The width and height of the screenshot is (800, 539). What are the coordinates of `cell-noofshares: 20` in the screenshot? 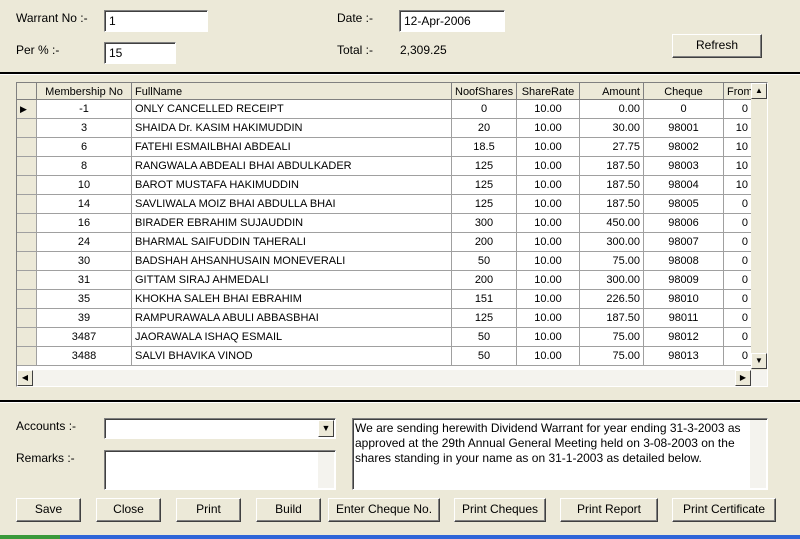 It's located at (484, 128).